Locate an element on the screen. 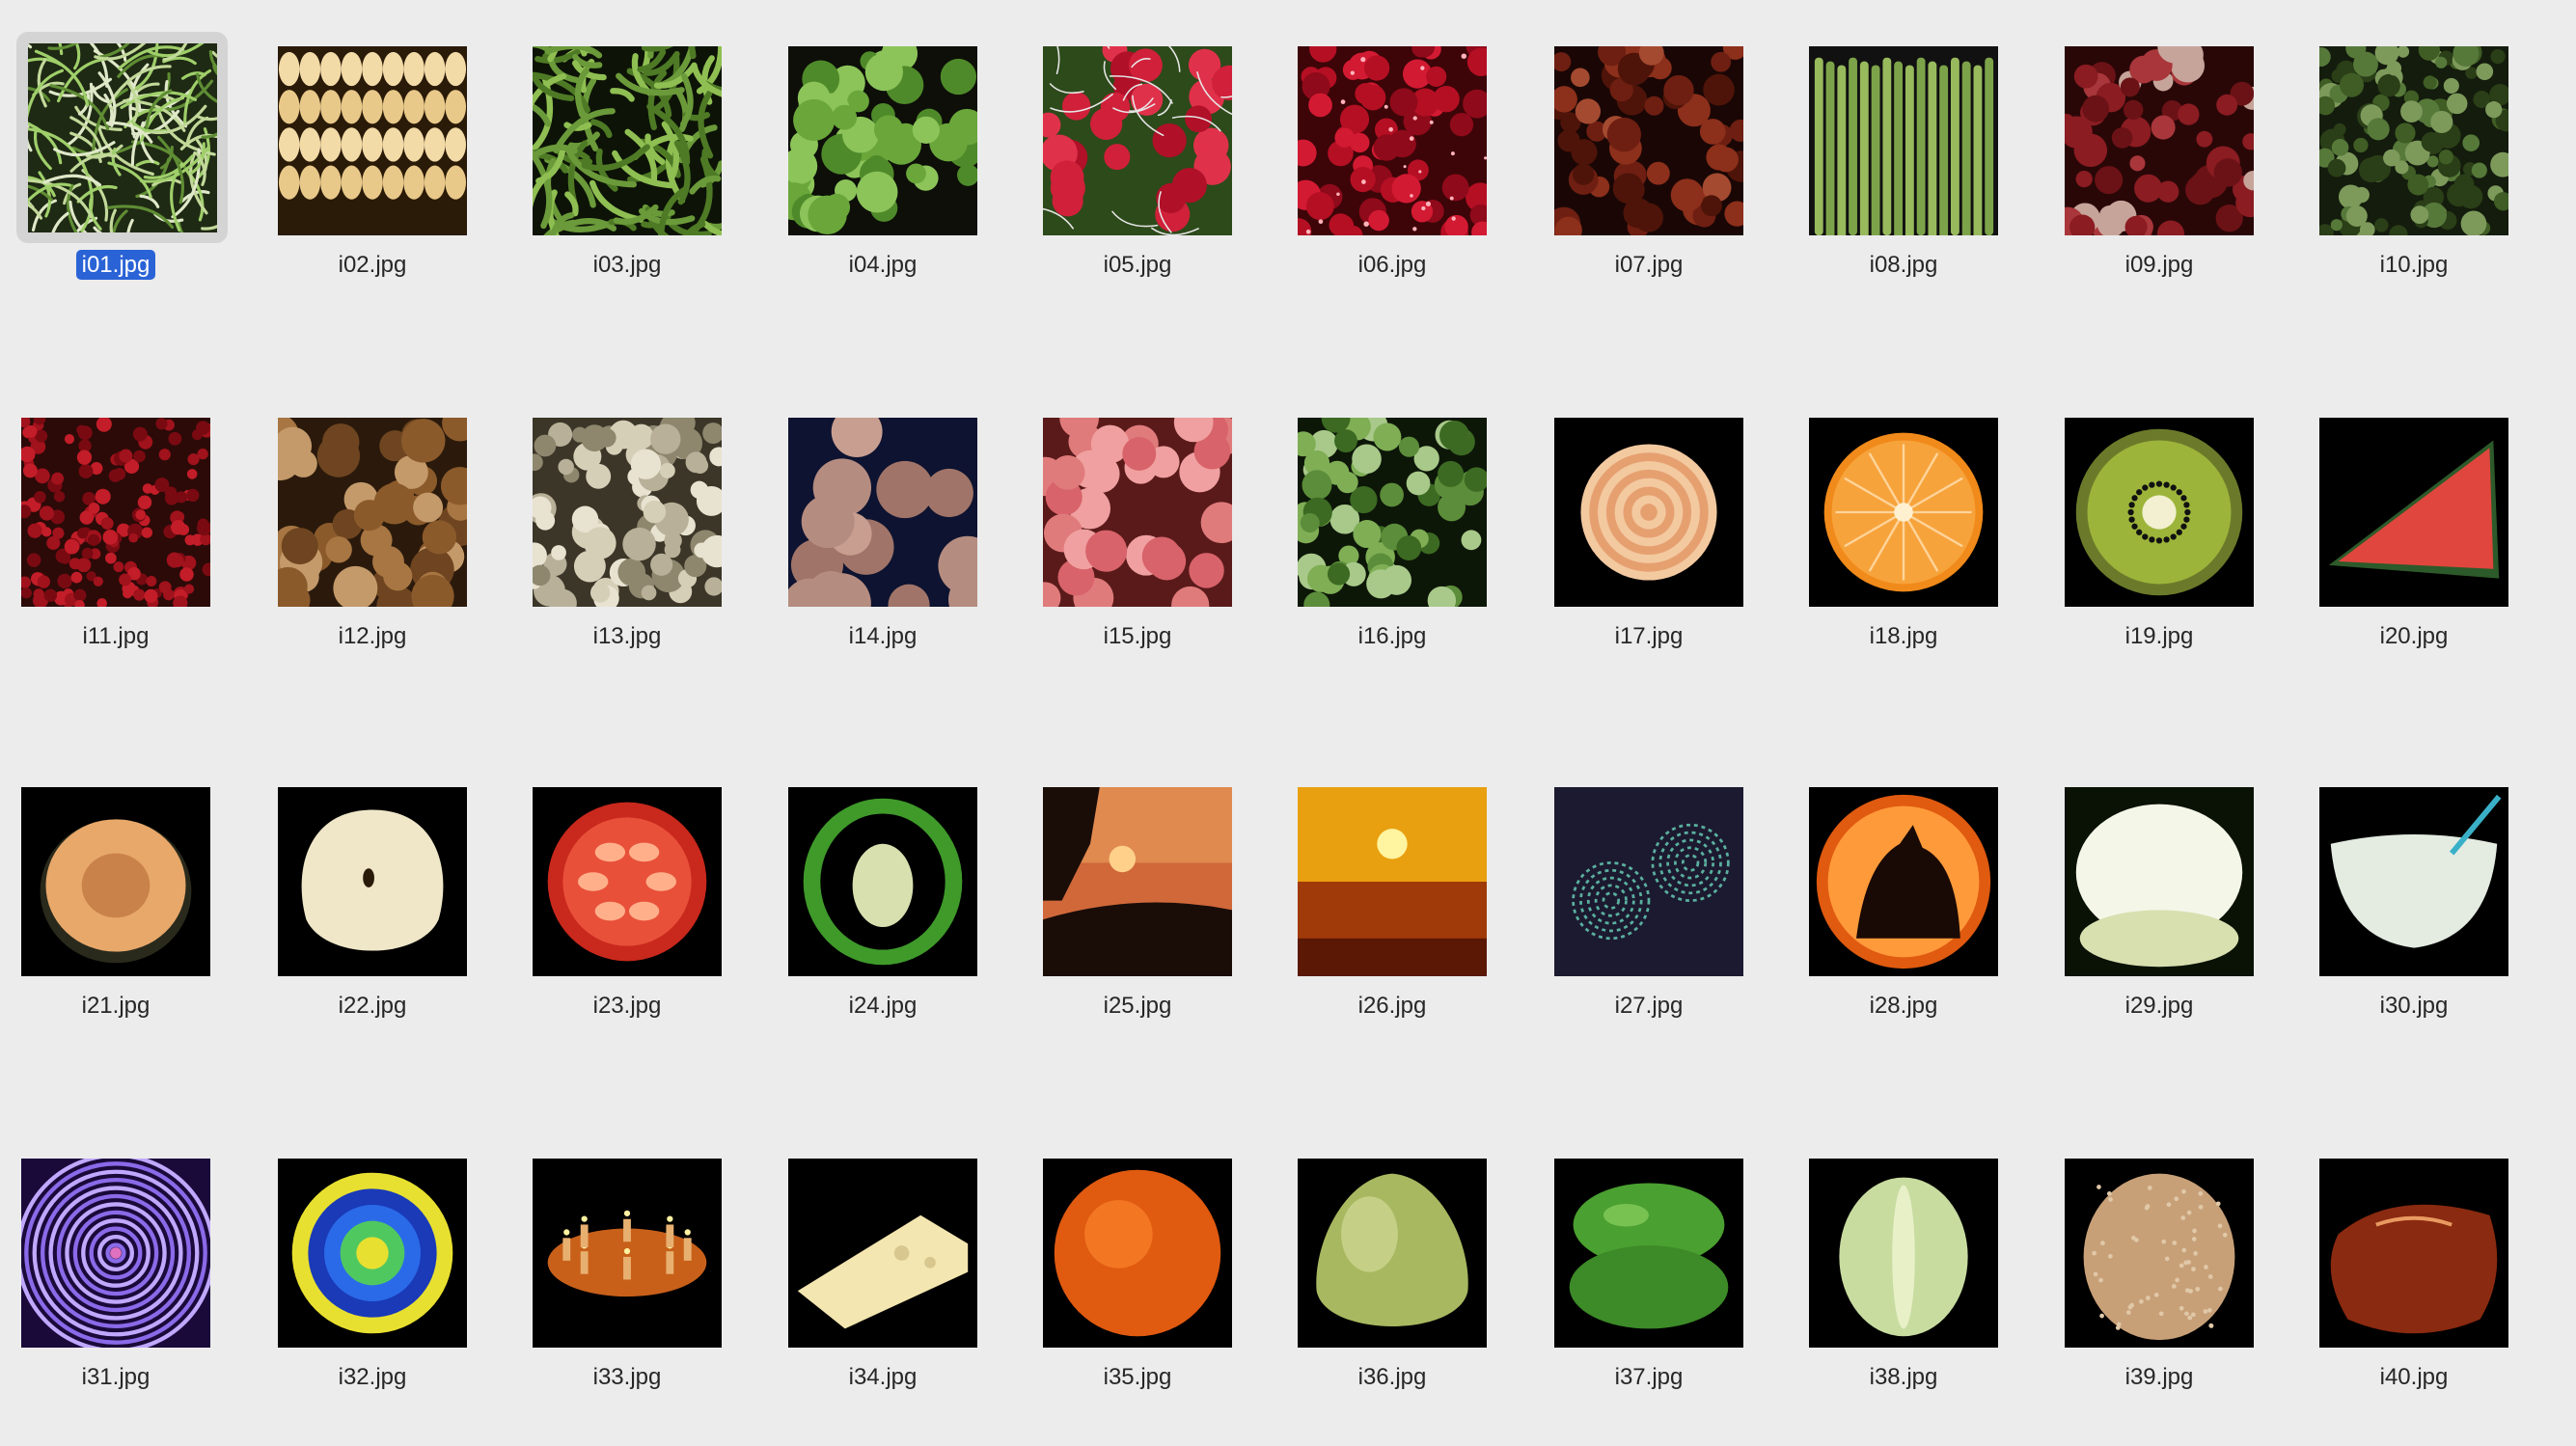 This screenshot has height=1446, width=2576. file-name-label: i18.jpg is located at coordinates (1903, 636).